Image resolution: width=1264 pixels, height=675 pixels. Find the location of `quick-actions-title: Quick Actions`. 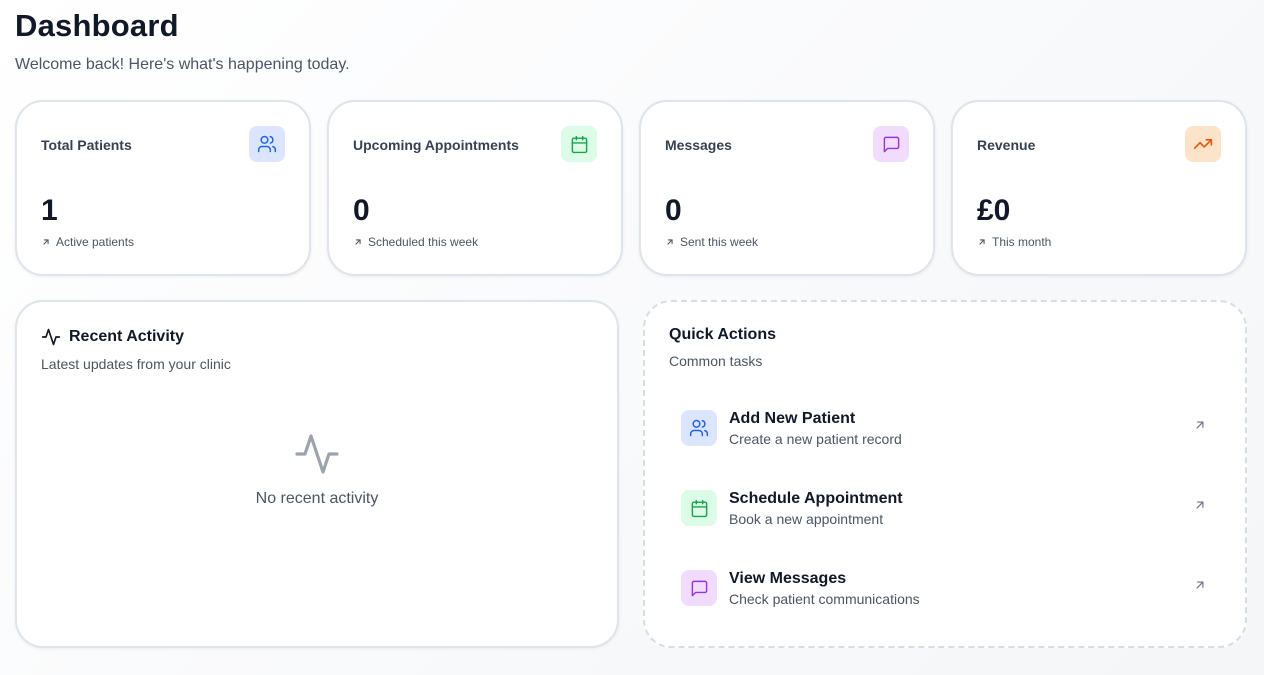

quick-actions-title: Quick Actions is located at coordinates (722, 334).